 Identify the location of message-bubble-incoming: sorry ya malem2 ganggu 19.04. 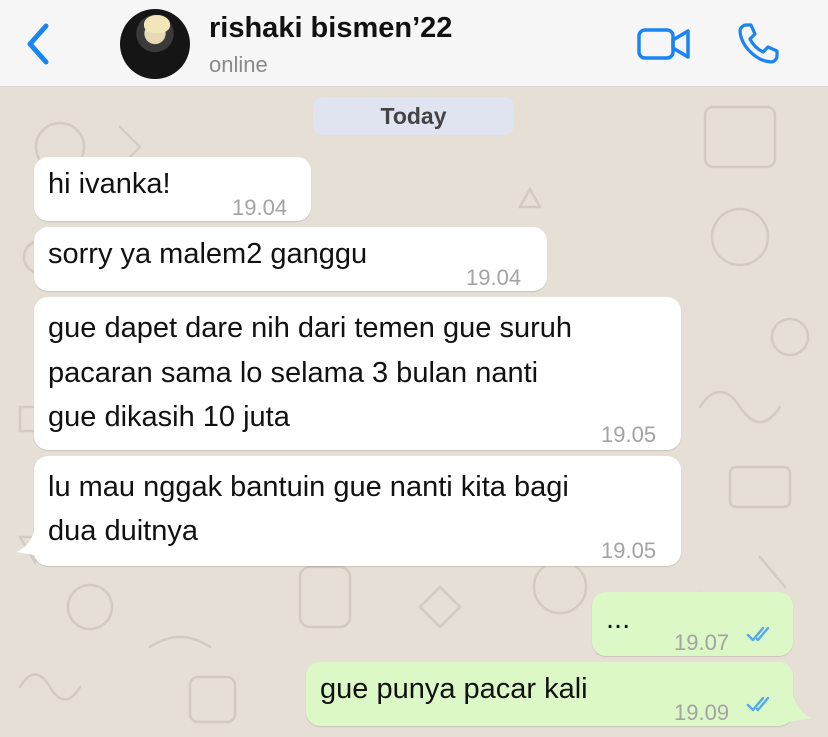
(290, 259).